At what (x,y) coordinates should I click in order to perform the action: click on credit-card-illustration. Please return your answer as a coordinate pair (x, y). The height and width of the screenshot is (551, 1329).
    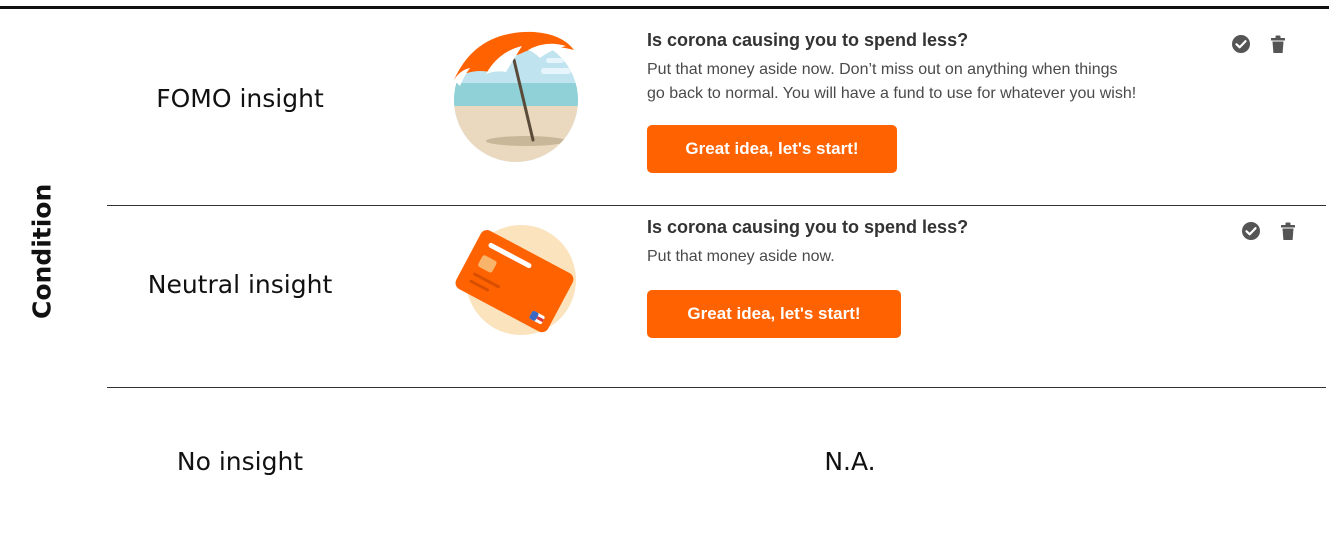
    Looking at the image, I should click on (515, 280).